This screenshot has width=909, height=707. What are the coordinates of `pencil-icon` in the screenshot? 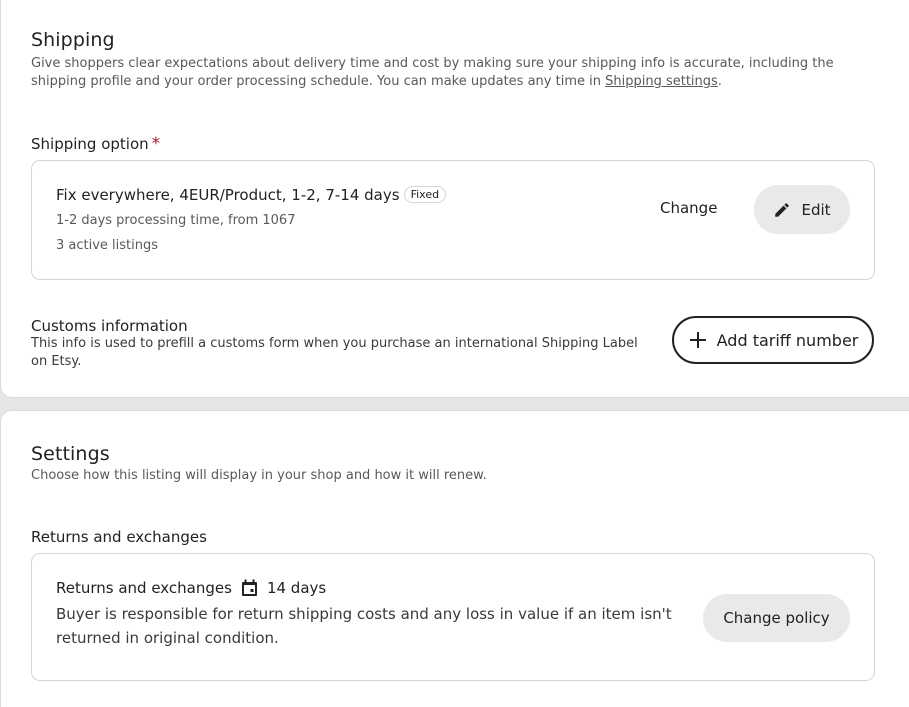 It's located at (782, 210).